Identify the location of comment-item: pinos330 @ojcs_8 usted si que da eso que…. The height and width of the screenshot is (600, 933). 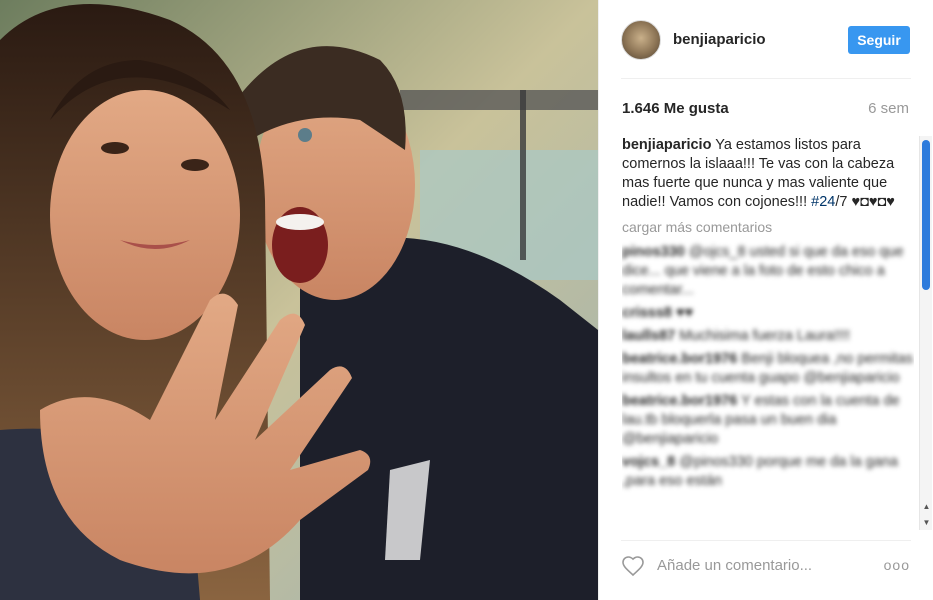
(768, 271).